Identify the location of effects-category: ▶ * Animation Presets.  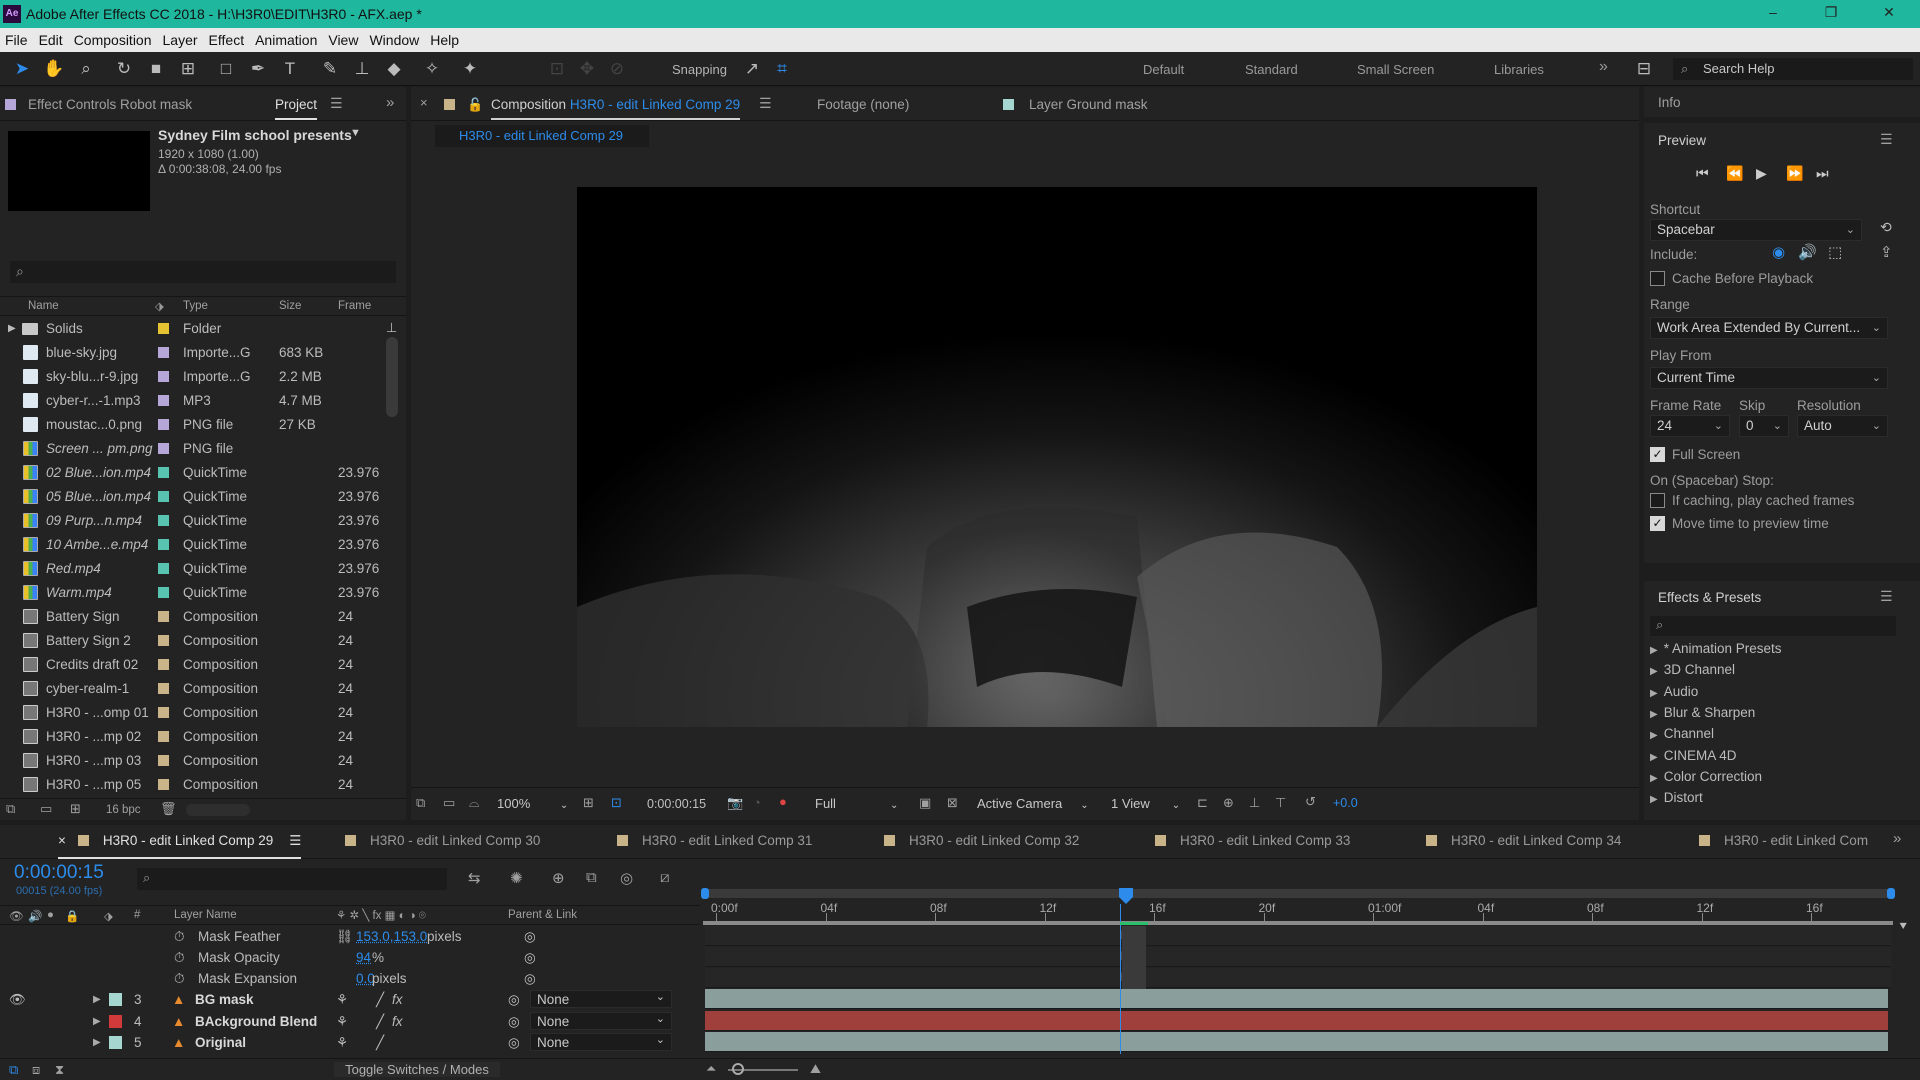
(1716, 648).